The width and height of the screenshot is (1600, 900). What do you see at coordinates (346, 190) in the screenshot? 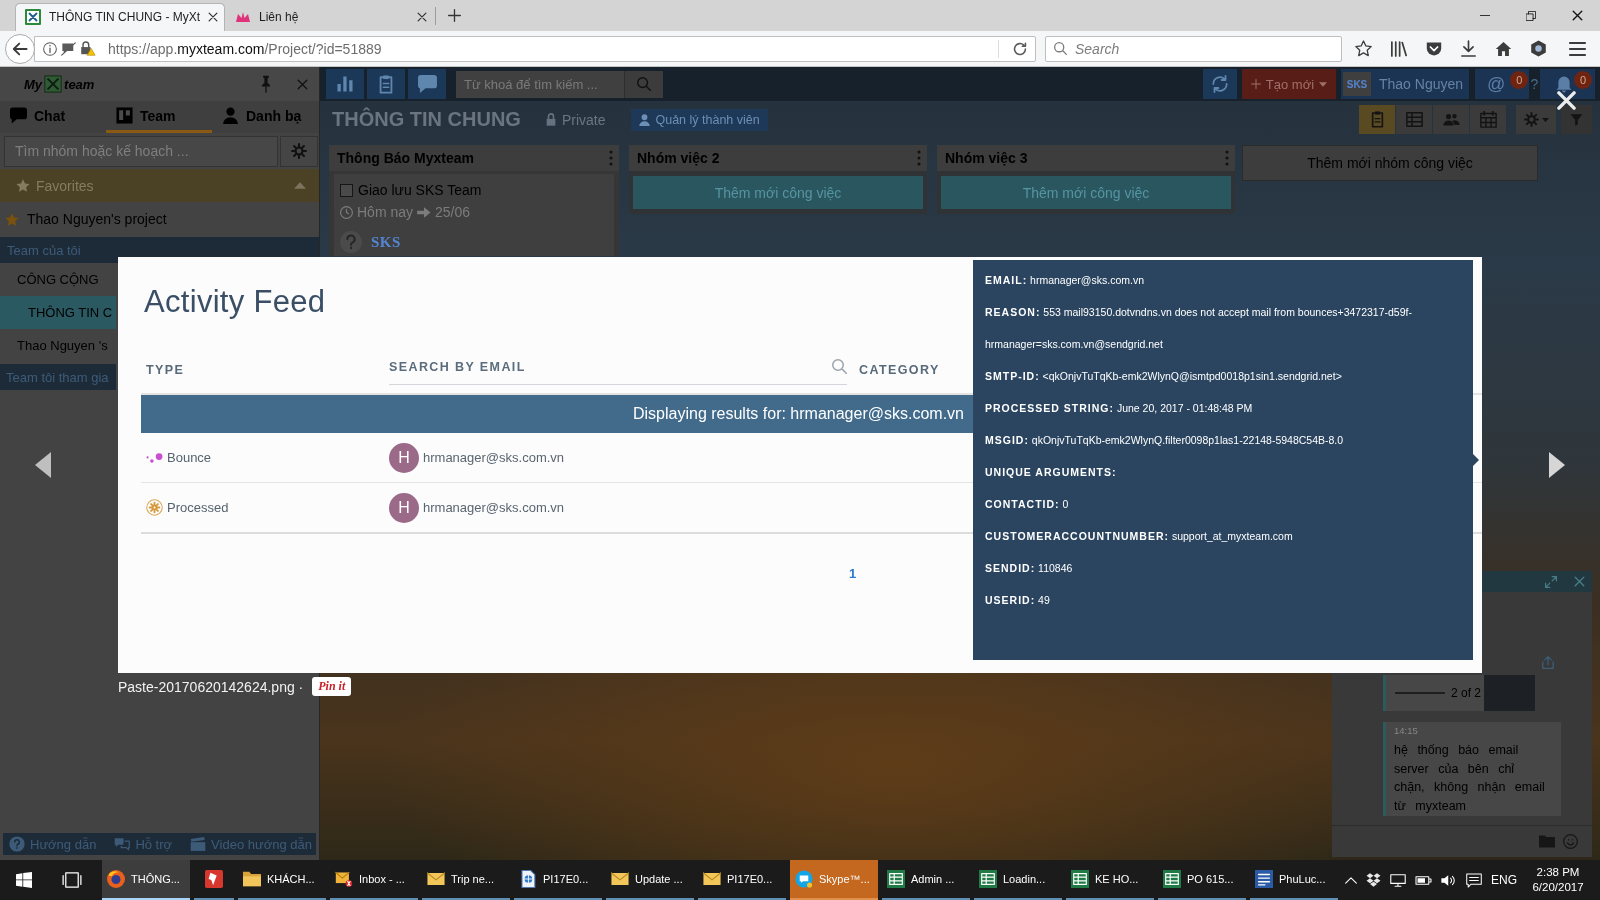
I see `checkbox` at bounding box center [346, 190].